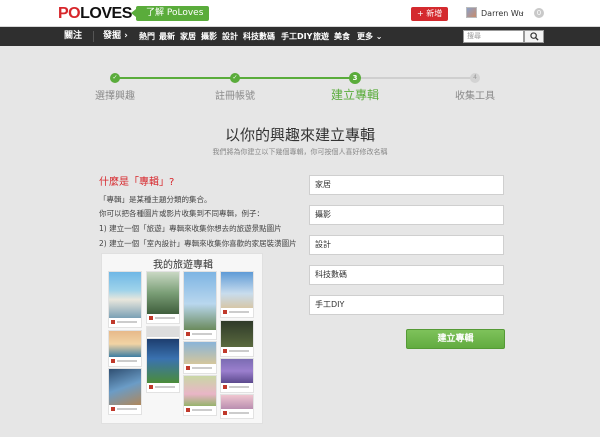  I want to click on top-bar: POLOVES 了解 PoLoves + 新增 Darren Wu ⌄ 0, so click(300, 13).